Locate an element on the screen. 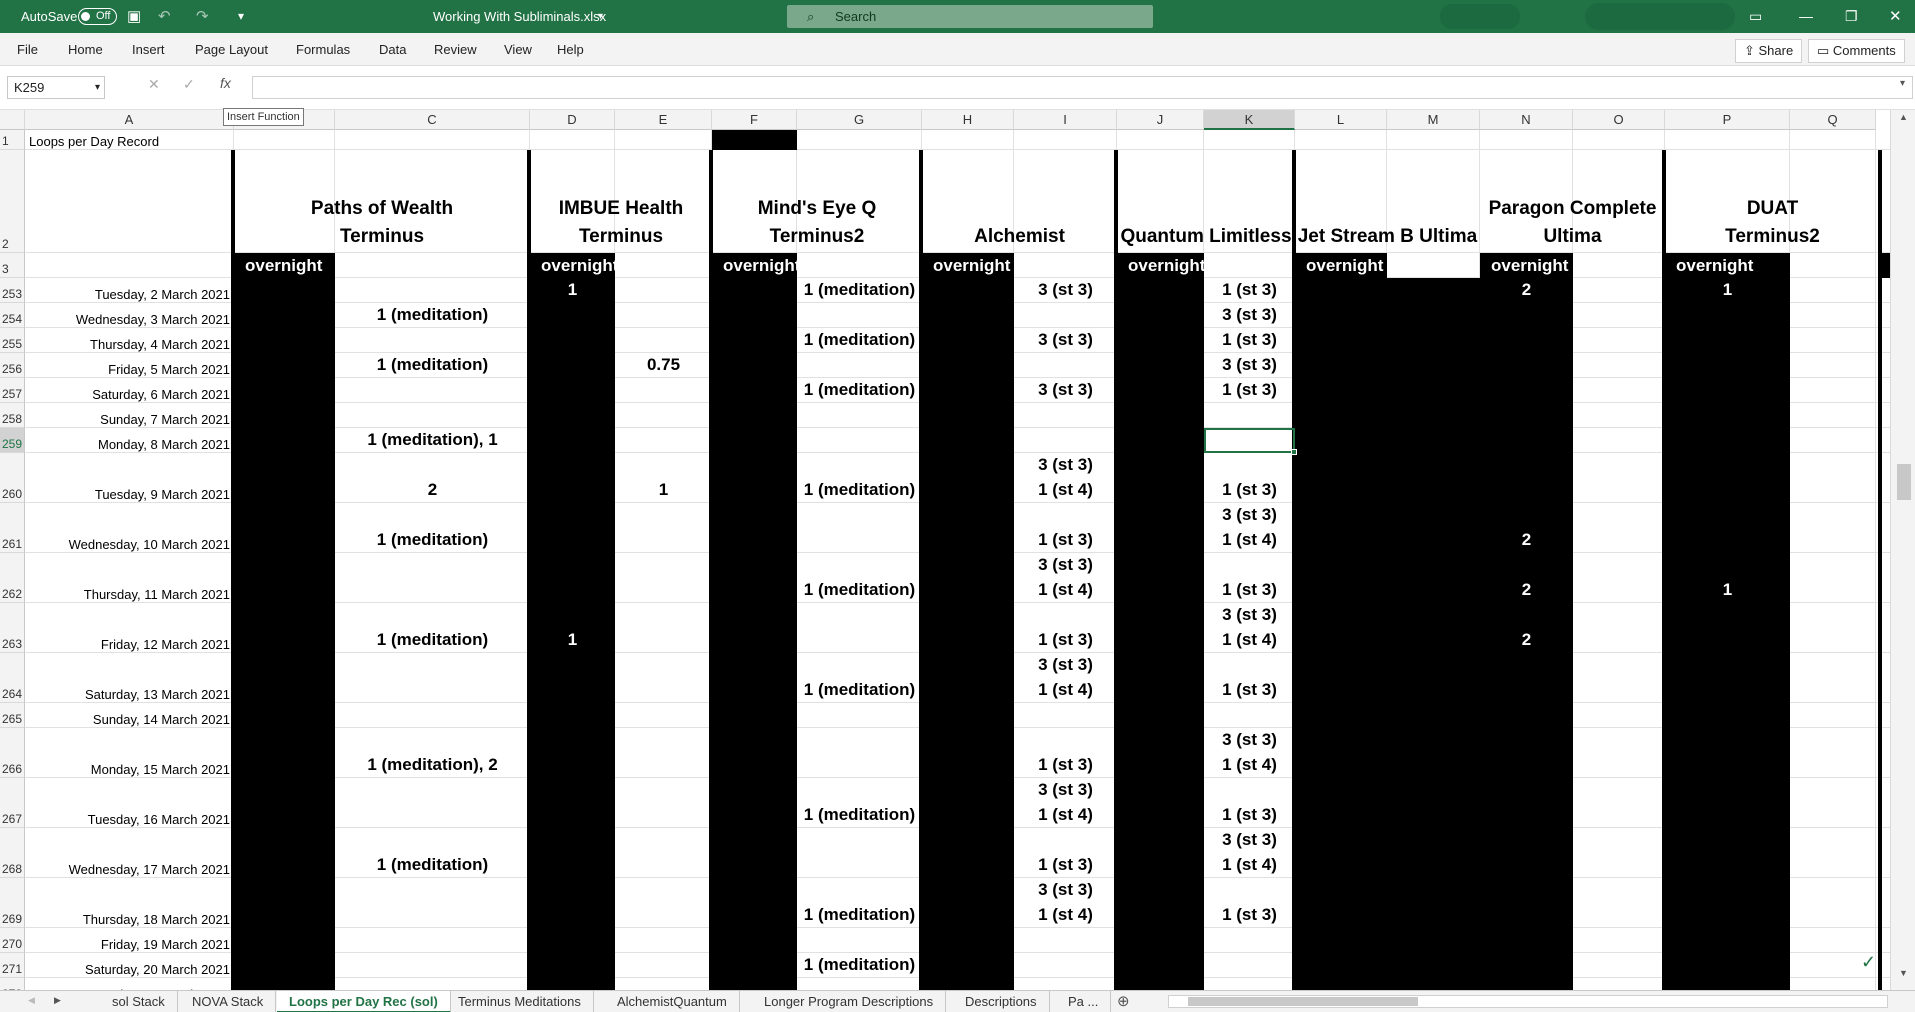 The height and width of the screenshot is (1012, 1915). select-all-corner is located at coordinates (12, 120).